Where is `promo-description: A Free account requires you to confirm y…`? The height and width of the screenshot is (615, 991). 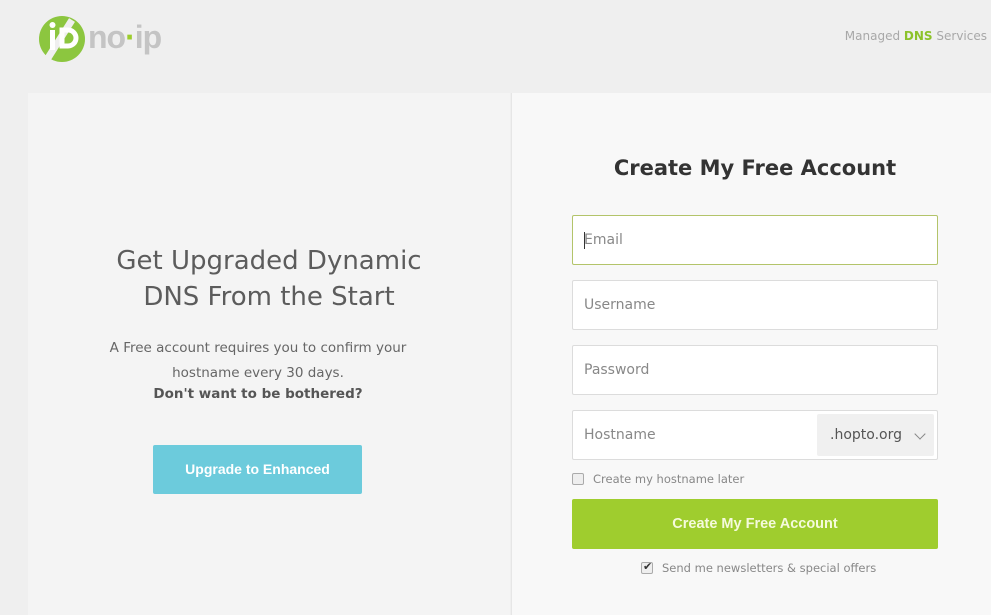
promo-description: A Free account requires you to confirm y… is located at coordinates (258, 360).